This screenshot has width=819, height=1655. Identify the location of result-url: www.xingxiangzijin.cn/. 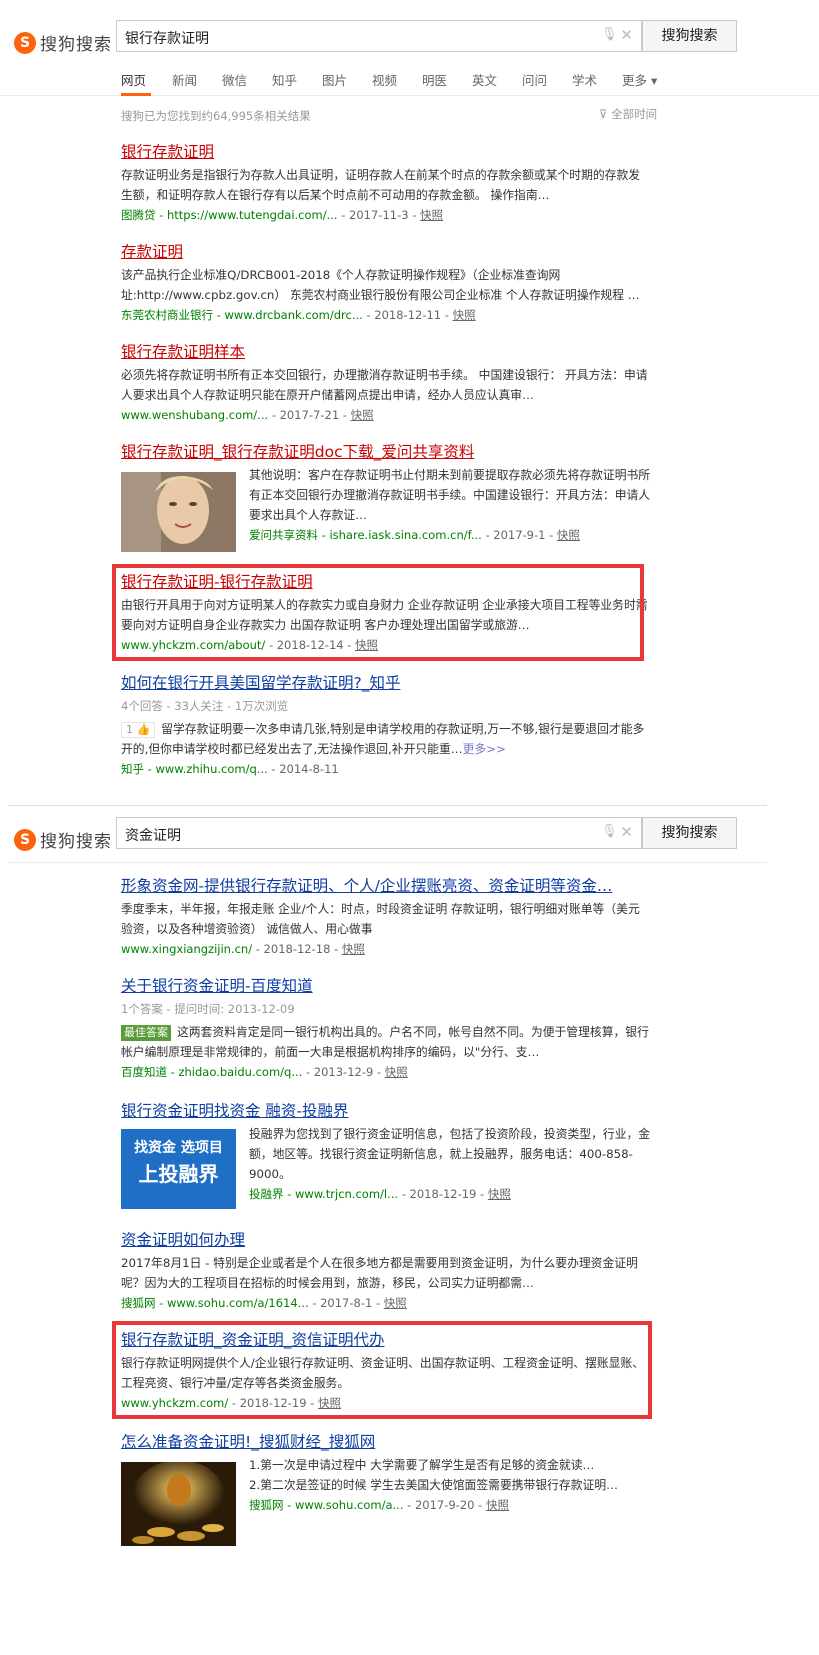
(186, 949).